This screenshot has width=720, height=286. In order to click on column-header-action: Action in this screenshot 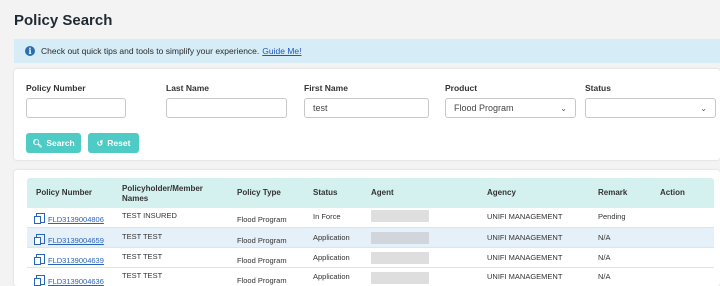, I will do `click(672, 192)`.